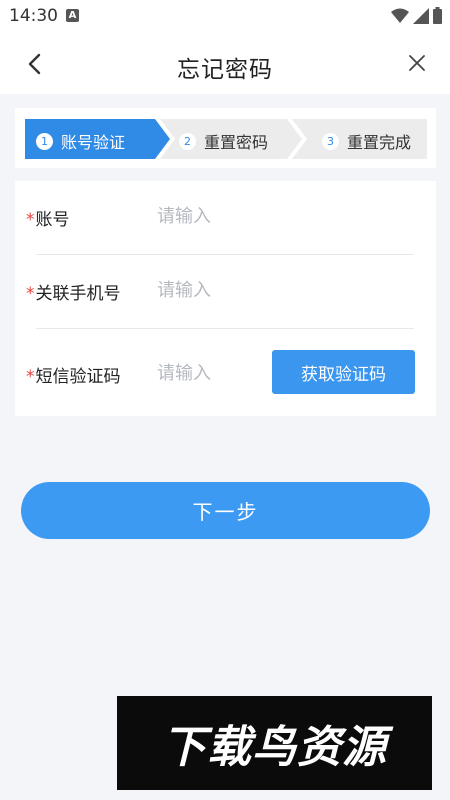  What do you see at coordinates (212, 373) in the screenshot?
I see `sms-code-input` at bounding box center [212, 373].